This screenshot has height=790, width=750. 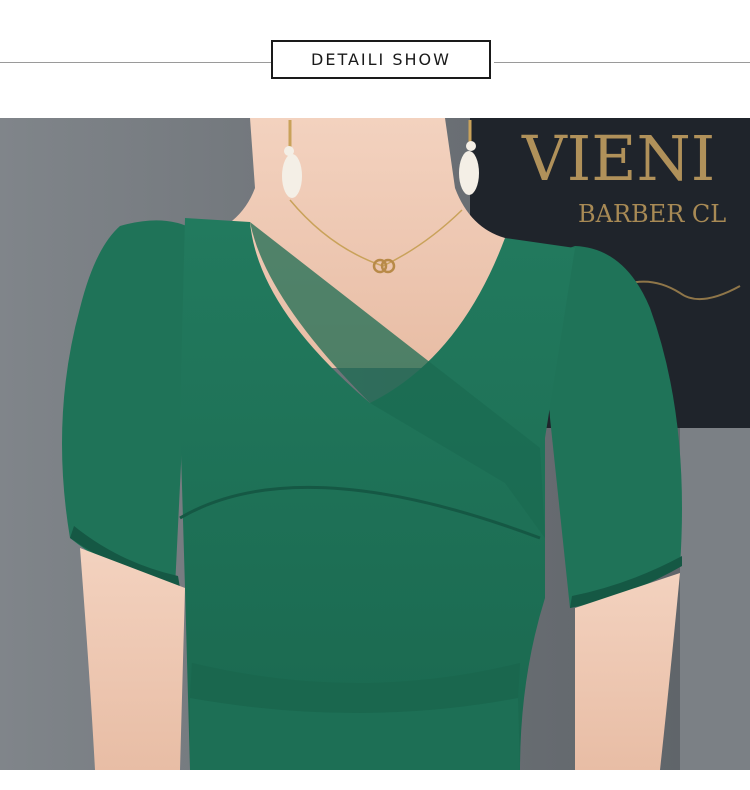 I want to click on section-title-box: DETAILI SHOW, so click(x=381, y=59).